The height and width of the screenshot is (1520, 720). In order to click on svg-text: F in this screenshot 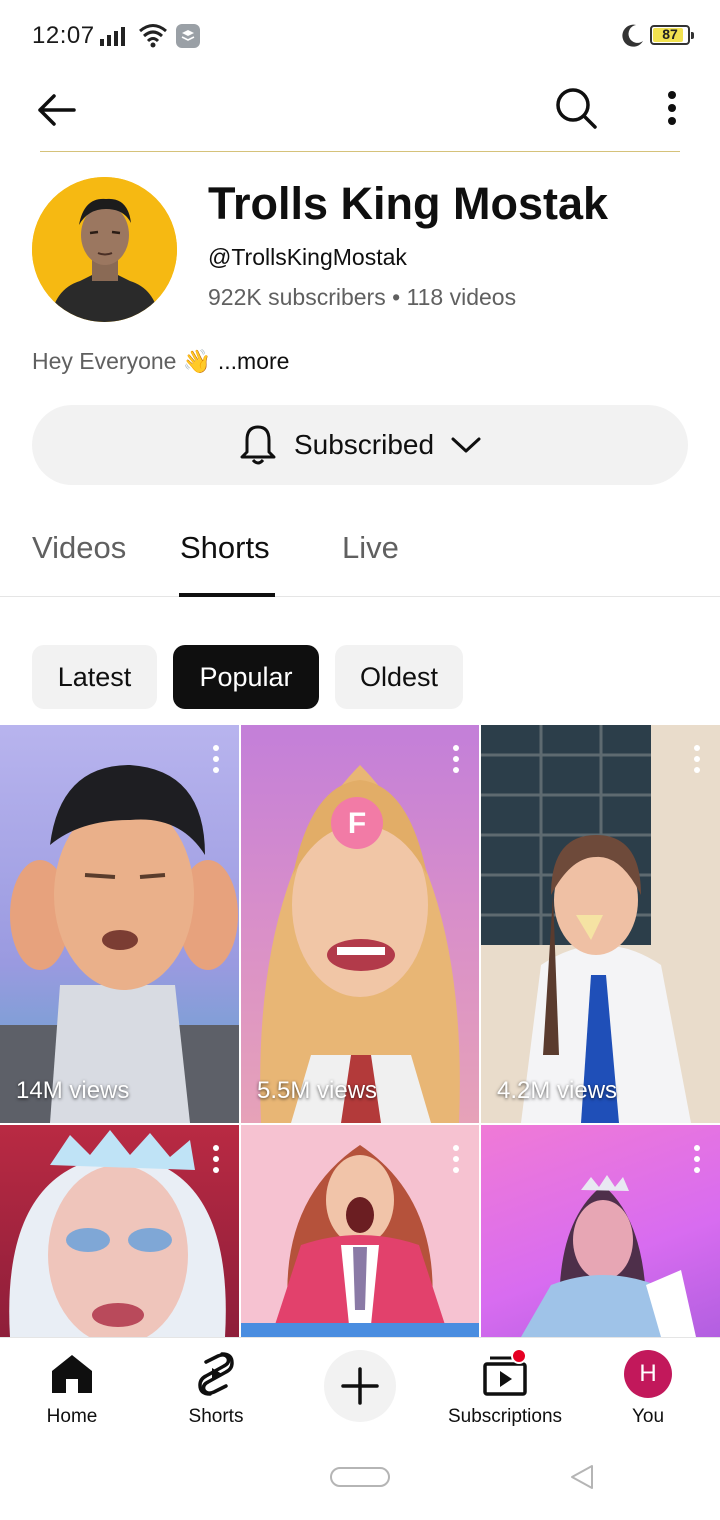, I will do `click(357, 823)`.